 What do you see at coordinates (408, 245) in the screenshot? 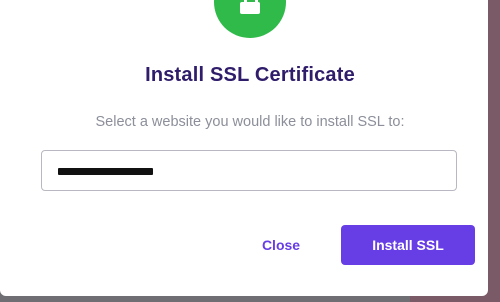
I see `install-ssl-button: Install SSL` at bounding box center [408, 245].